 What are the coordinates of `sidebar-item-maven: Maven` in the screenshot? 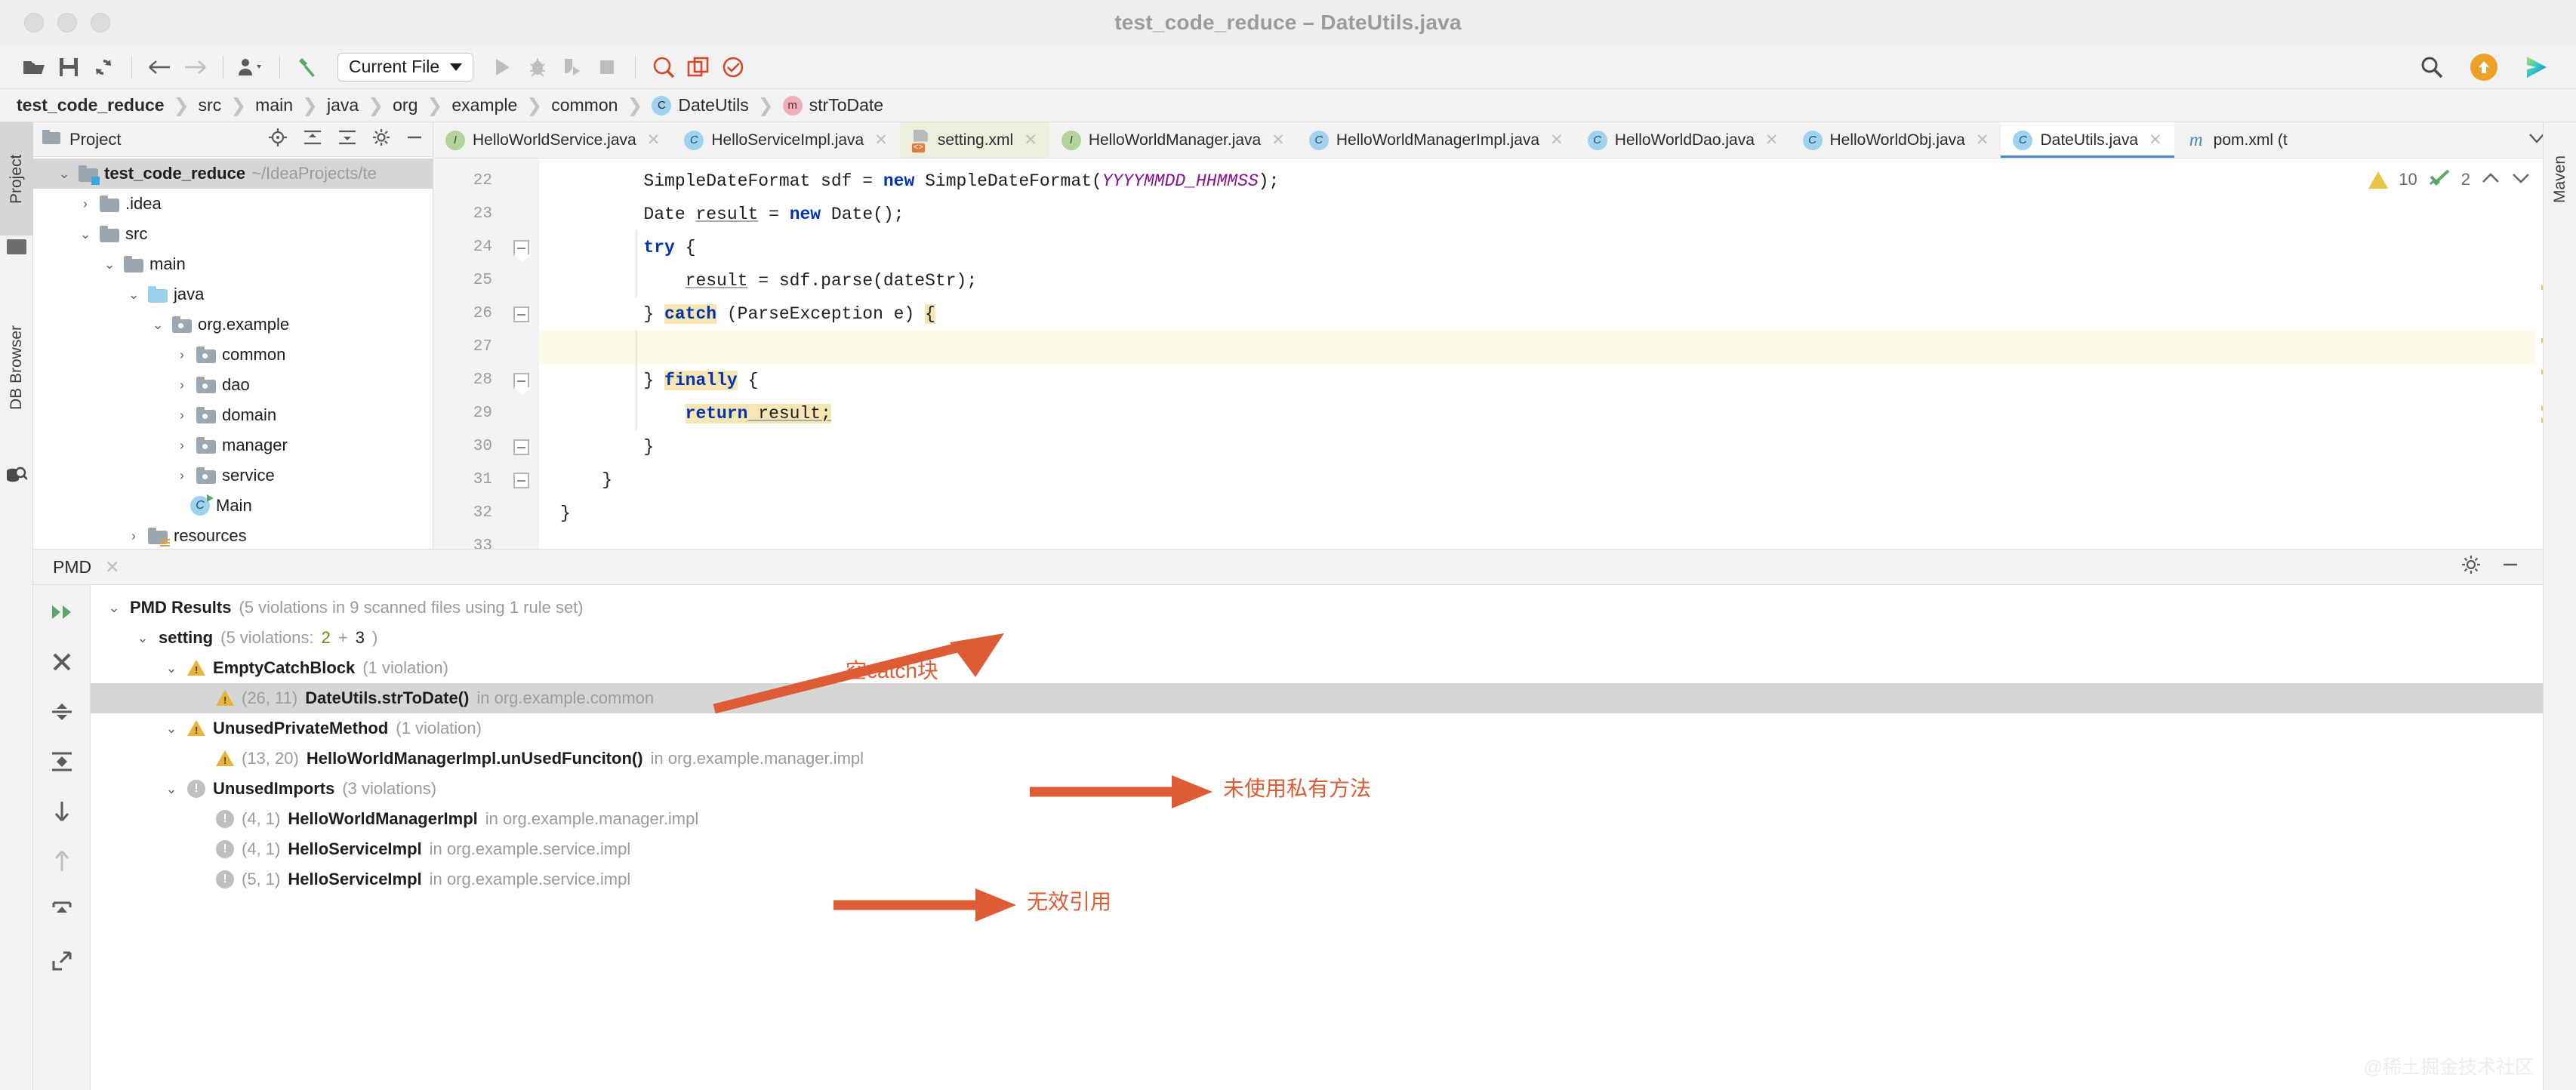 It's located at (2560, 179).